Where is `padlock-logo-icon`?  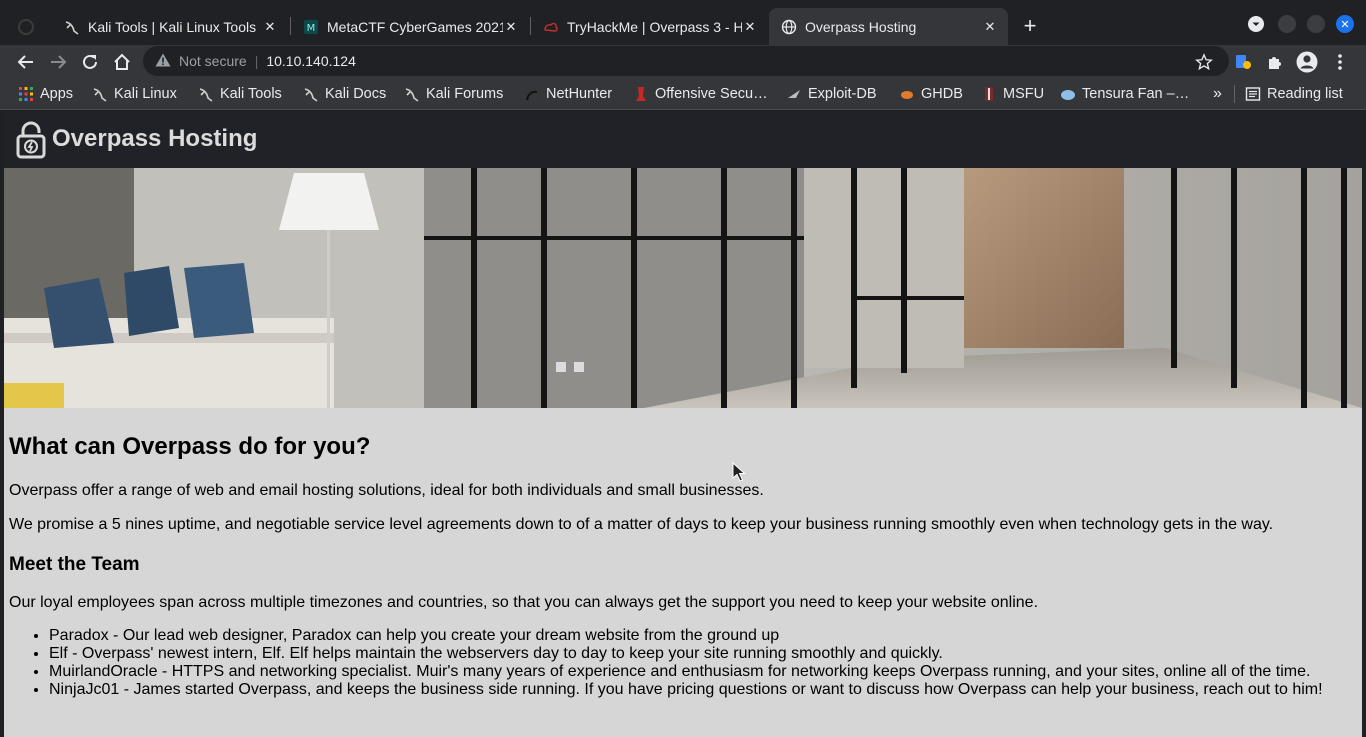
padlock-logo-icon is located at coordinates (32, 140).